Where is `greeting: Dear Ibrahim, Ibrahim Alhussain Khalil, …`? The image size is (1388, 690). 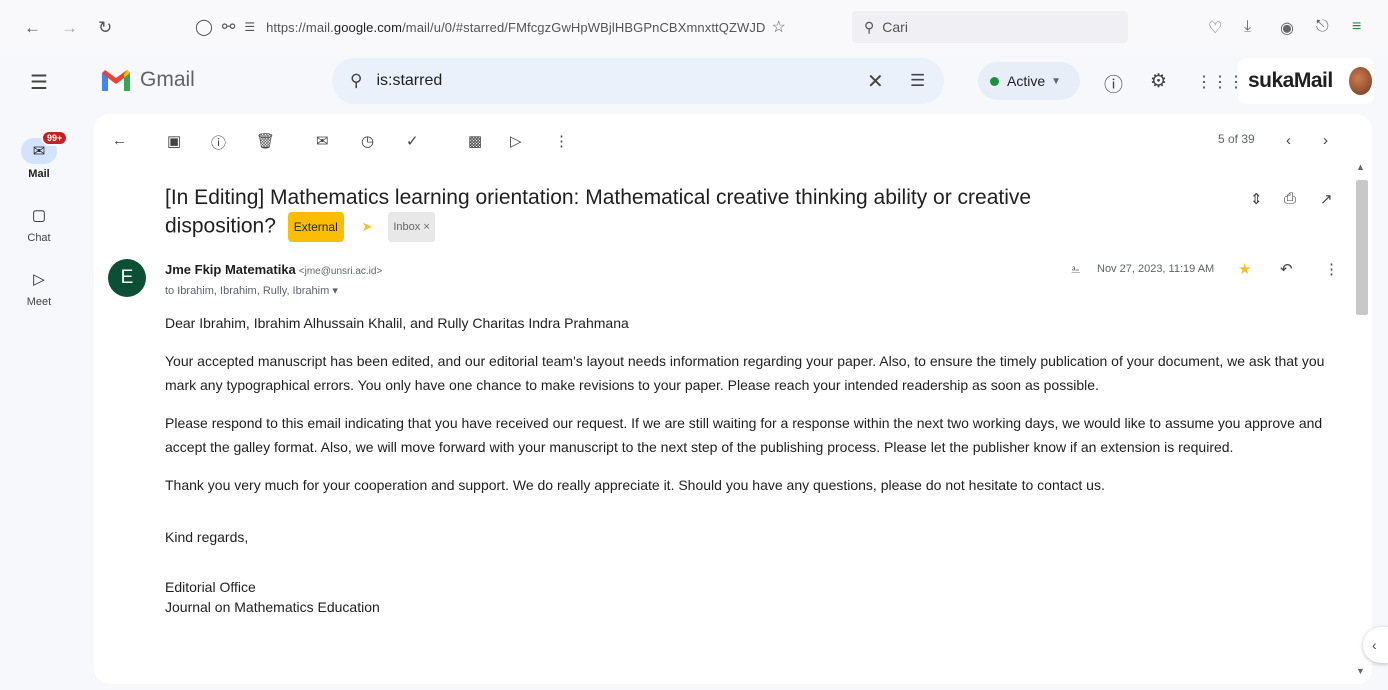
greeting: Dear Ibrahim, Ibrahim Alhussain Khalil, … is located at coordinates (397, 323).